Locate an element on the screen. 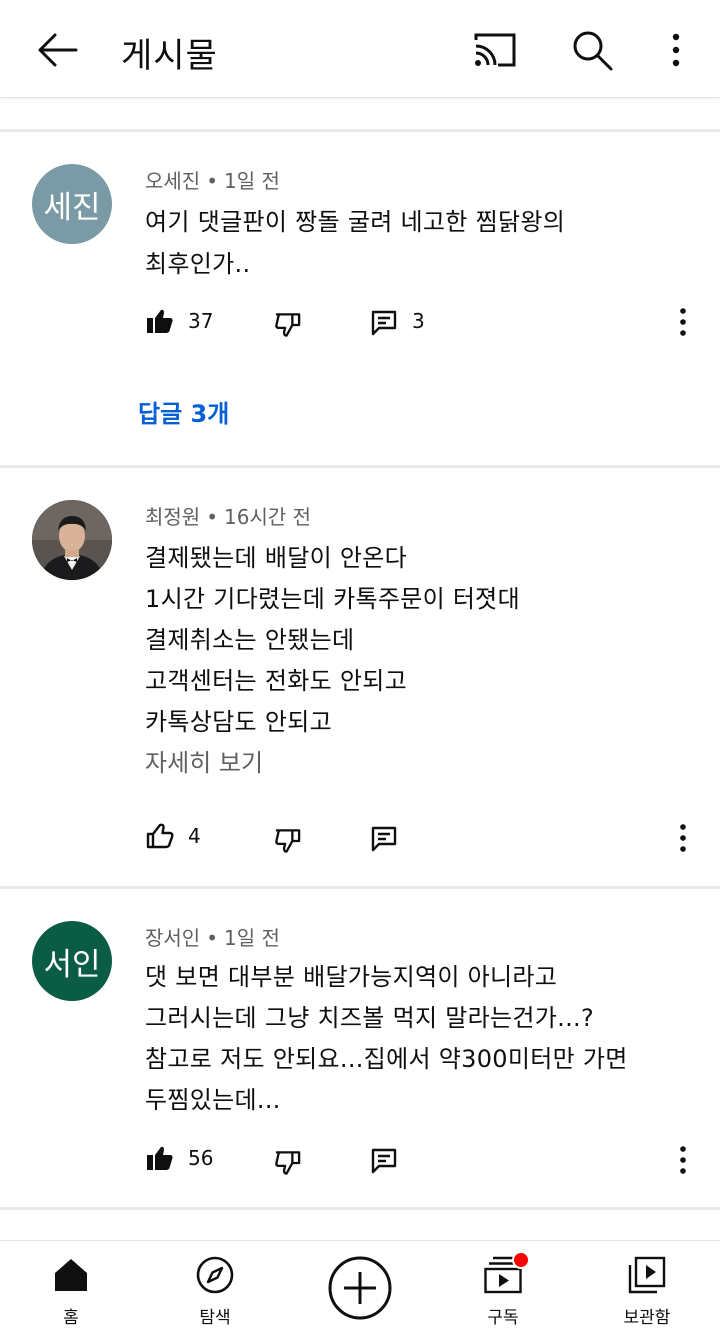  like-count: 56 is located at coordinates (201, 1158).